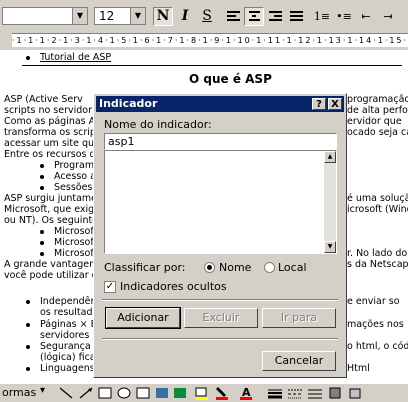 This screenshot has height=402, width=408. What do you see at coordinates (377, 110) in the screenshot?
I see `paragraph-line: de alta perform` at bounding box center [377, 110].